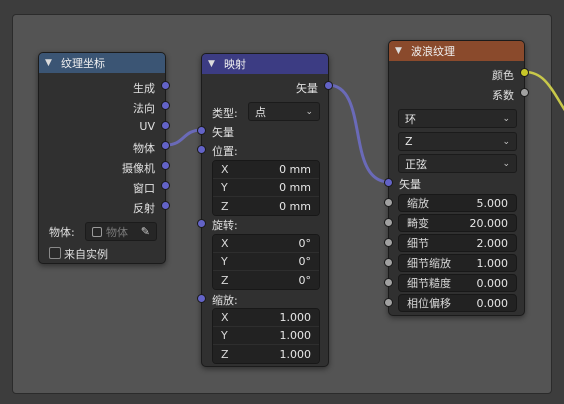  I want to click on from-instancer-checkbox, so click(55, 253).